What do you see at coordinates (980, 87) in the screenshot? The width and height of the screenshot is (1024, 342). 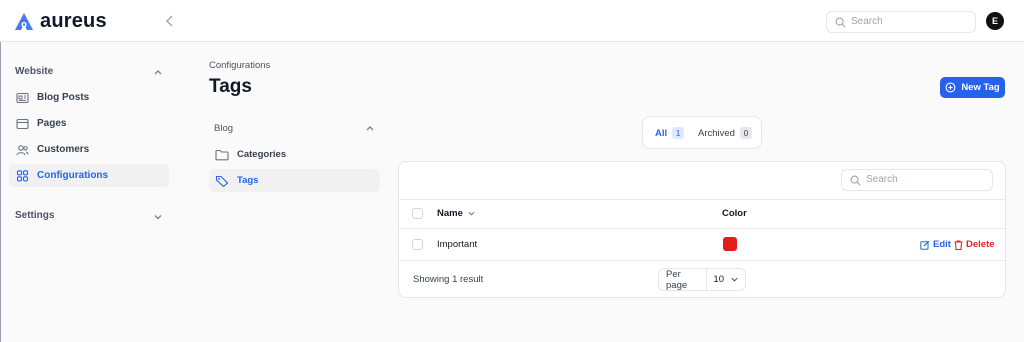 I see `new-tag-label: New Tag` at bounding box center [980, 87].